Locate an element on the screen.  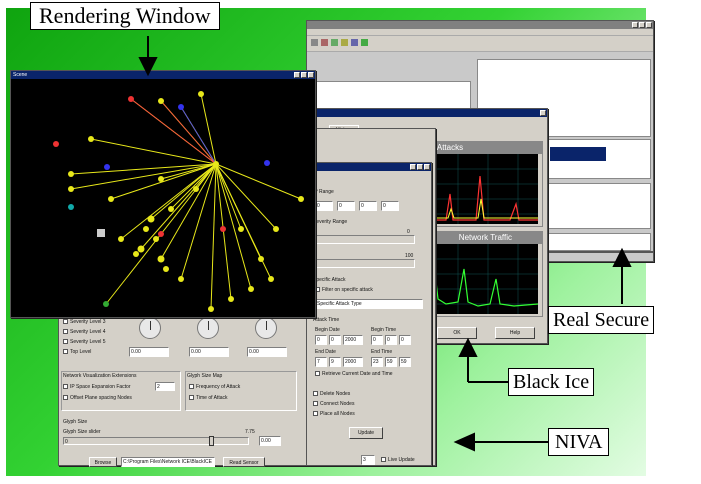
filter-titlebar is located at coordinates (369, 167).